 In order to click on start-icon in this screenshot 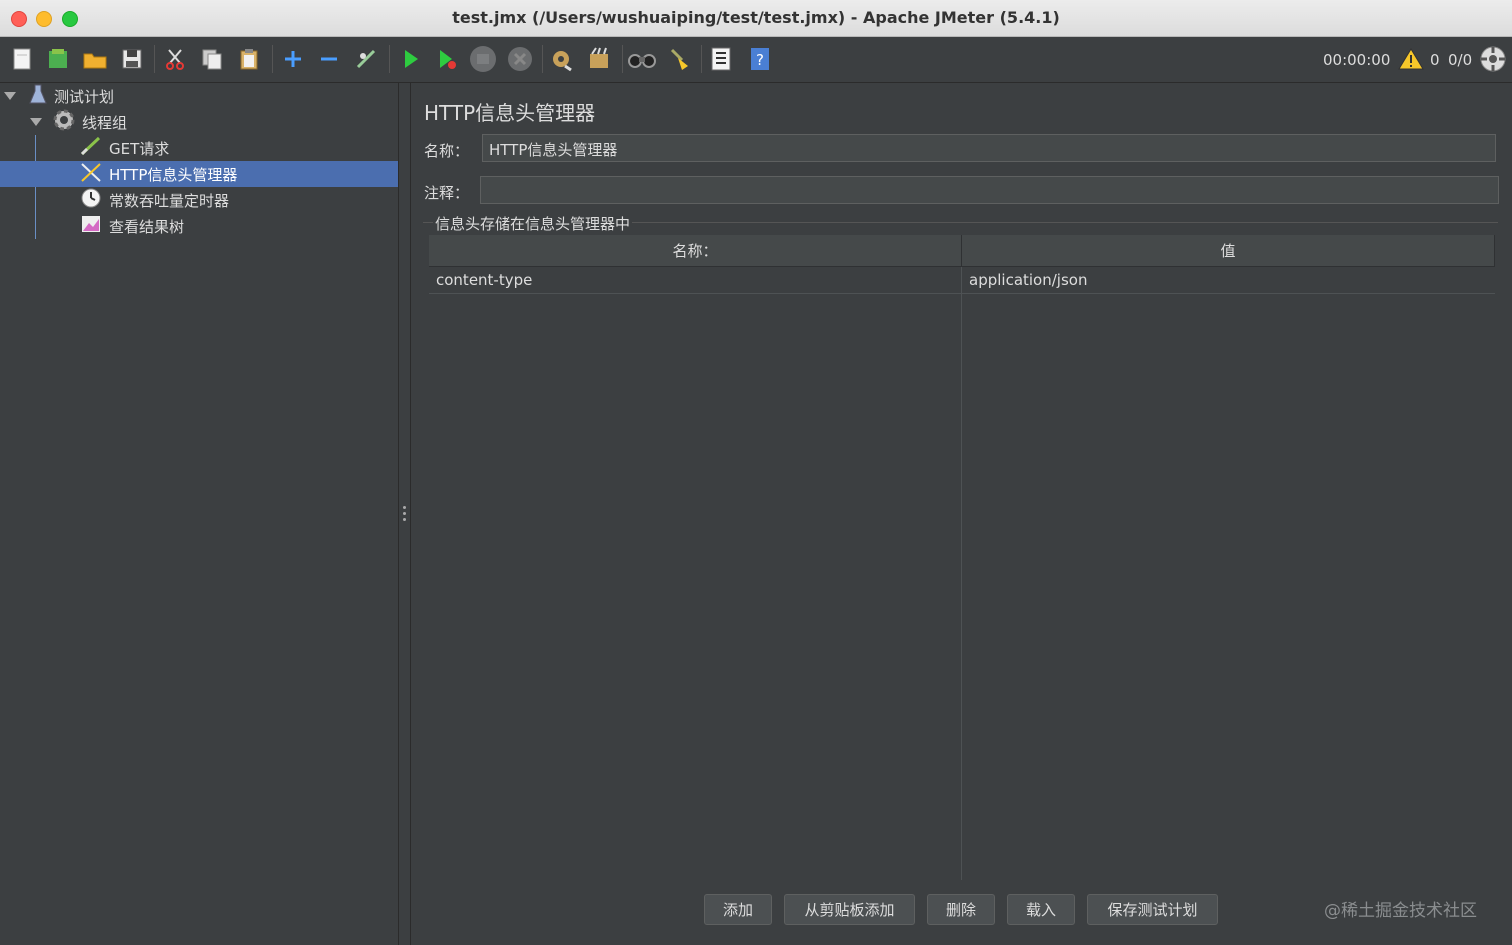, I will do `click(410, 59)`.